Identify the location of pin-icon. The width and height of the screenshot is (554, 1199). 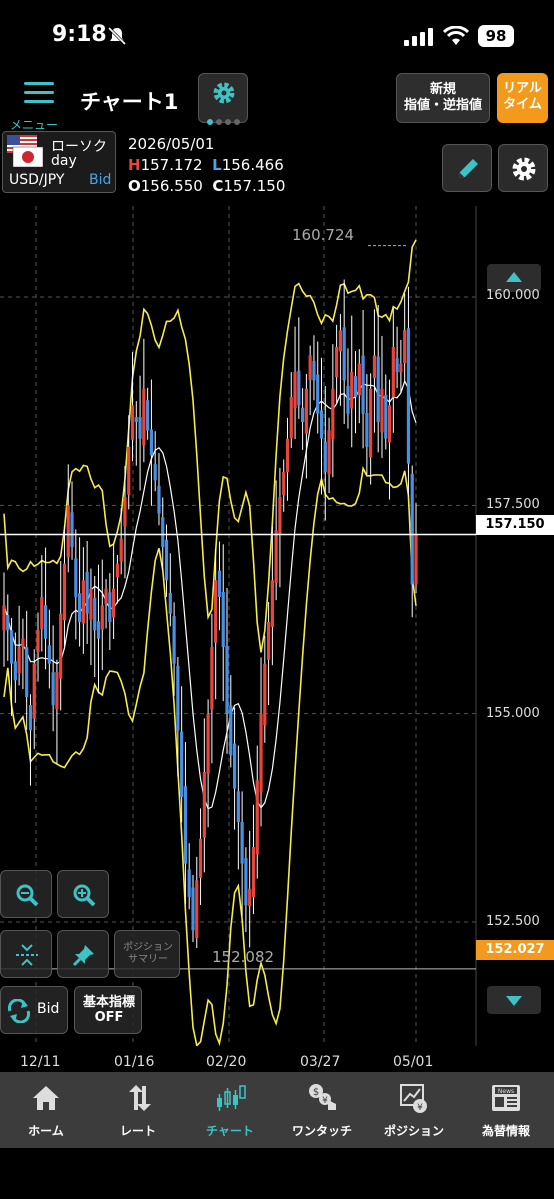
(83, 956).